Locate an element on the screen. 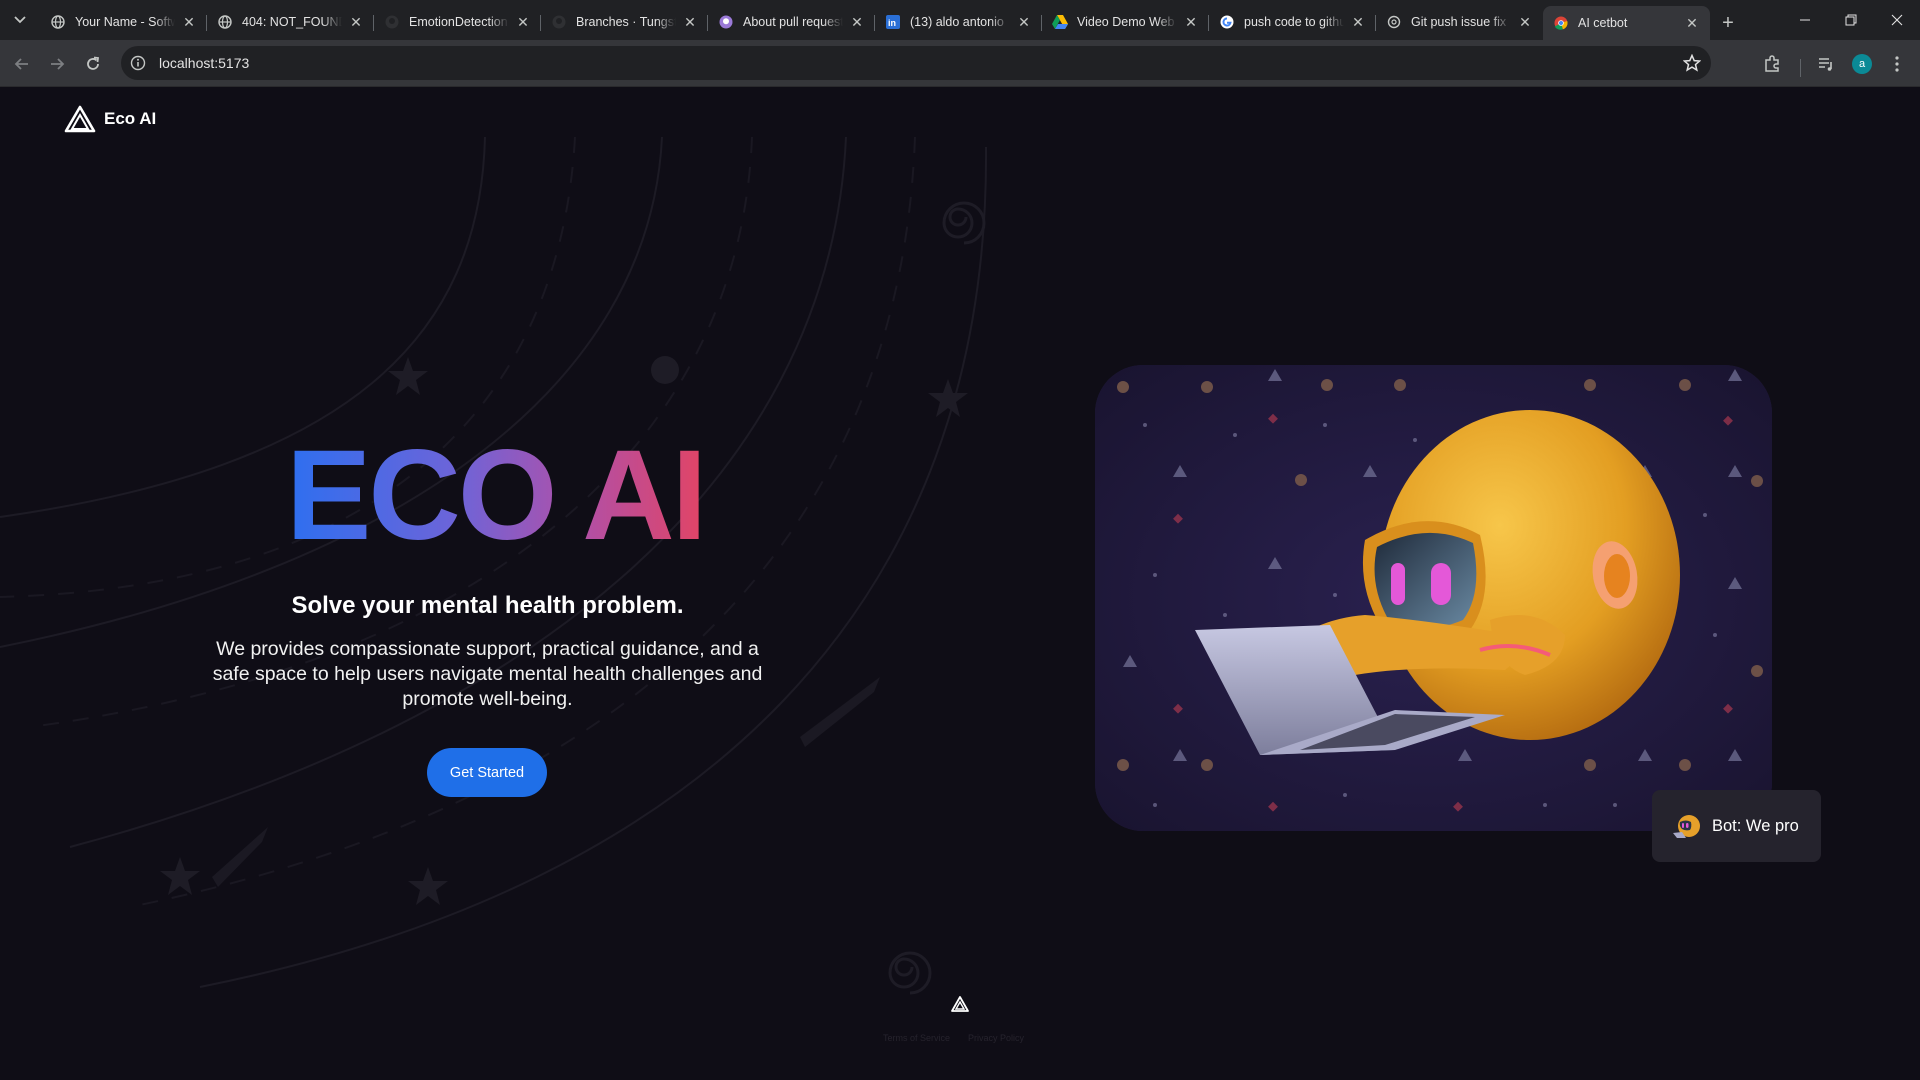 The width and height of the screenshot is (1920, 1080). extensions-button is located at coordinates (1772, 64).